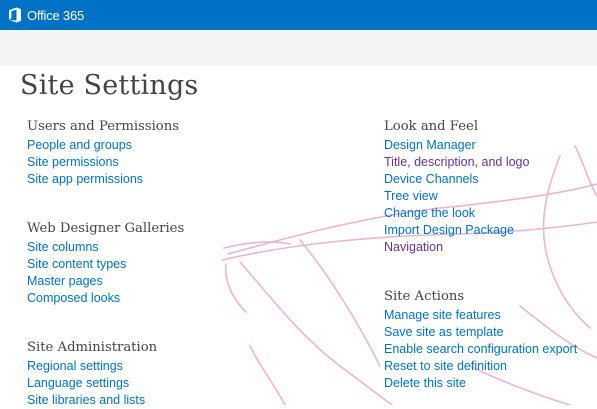 This screenshot has width=597, height=409. What do you see at coordinates (456, 247) in the screenshot?
I see `list-item: Navigation` at bounding box center [456, 247].